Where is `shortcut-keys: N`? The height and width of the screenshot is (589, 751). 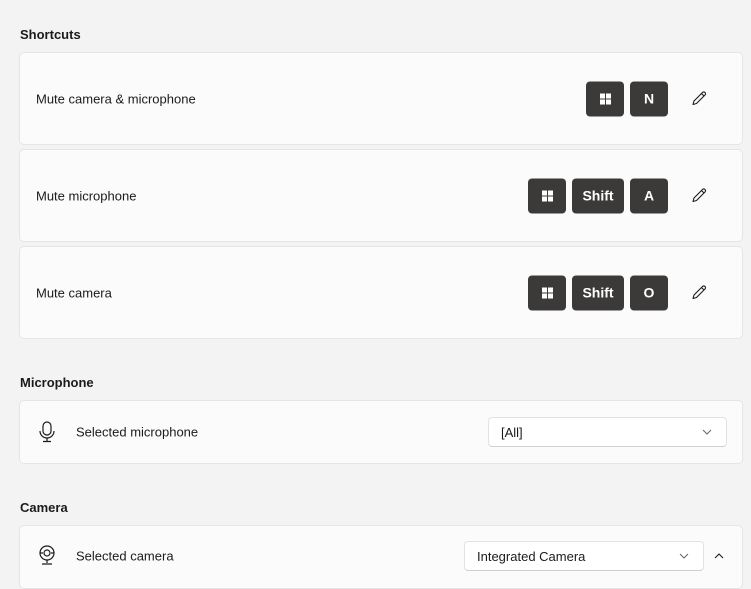
shortcut-keys: N is located at coordinates (649, 98).